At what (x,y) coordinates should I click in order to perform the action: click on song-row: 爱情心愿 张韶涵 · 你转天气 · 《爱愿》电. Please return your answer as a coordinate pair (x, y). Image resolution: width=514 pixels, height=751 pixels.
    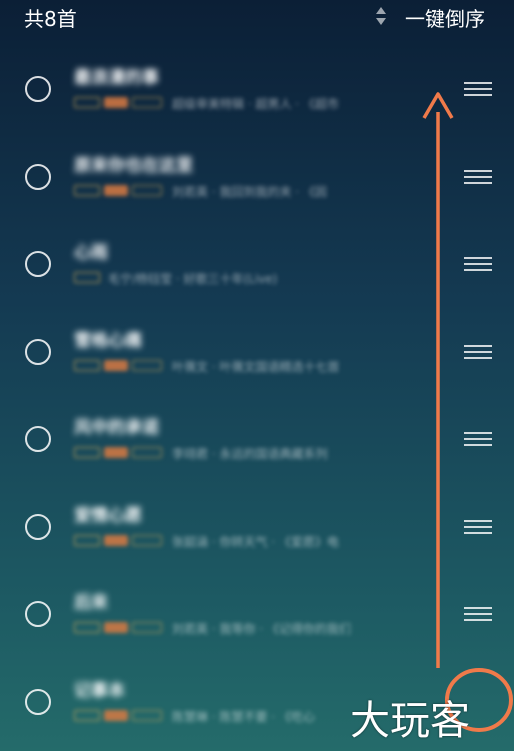
    Looking at the image, I should click on (257, 520).